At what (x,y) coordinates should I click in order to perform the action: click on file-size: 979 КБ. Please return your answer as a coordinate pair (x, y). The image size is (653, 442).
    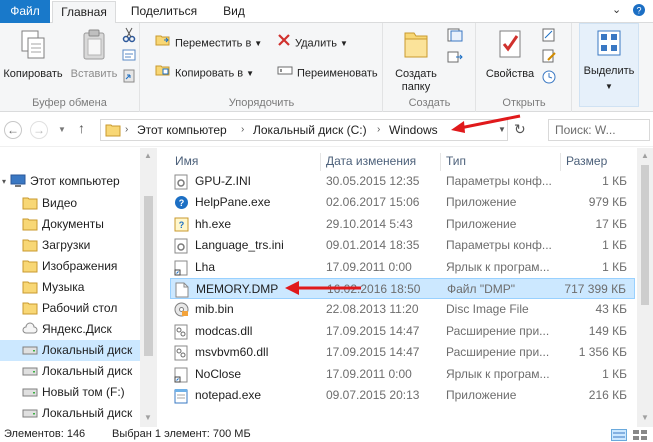
    Looking at the image, I should click on (607, 202).